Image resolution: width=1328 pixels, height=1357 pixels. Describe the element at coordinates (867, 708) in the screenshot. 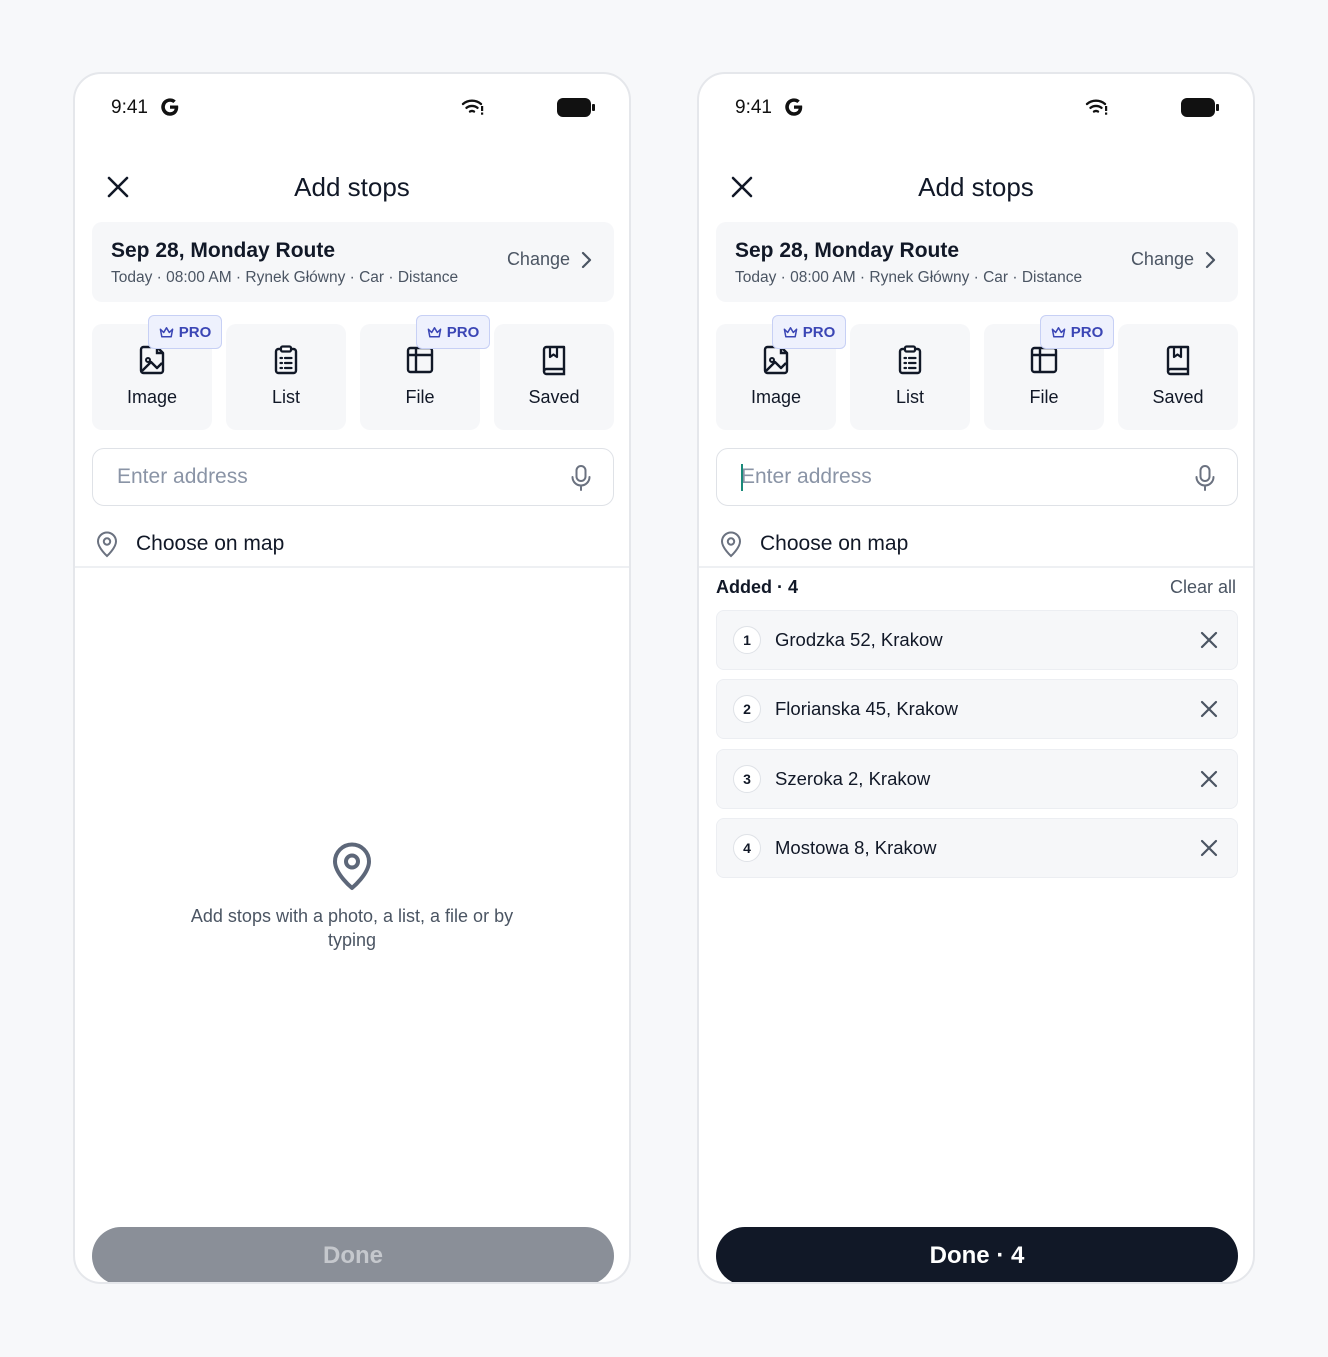

I see `stop-address: Florianska 45, Krakow` at that location.